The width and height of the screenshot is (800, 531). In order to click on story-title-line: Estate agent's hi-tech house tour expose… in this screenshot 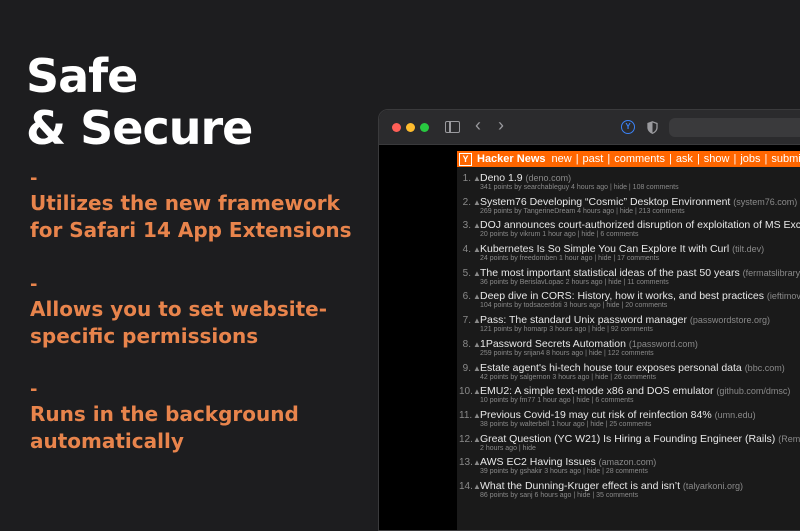, I will do `click(632, 368)`.